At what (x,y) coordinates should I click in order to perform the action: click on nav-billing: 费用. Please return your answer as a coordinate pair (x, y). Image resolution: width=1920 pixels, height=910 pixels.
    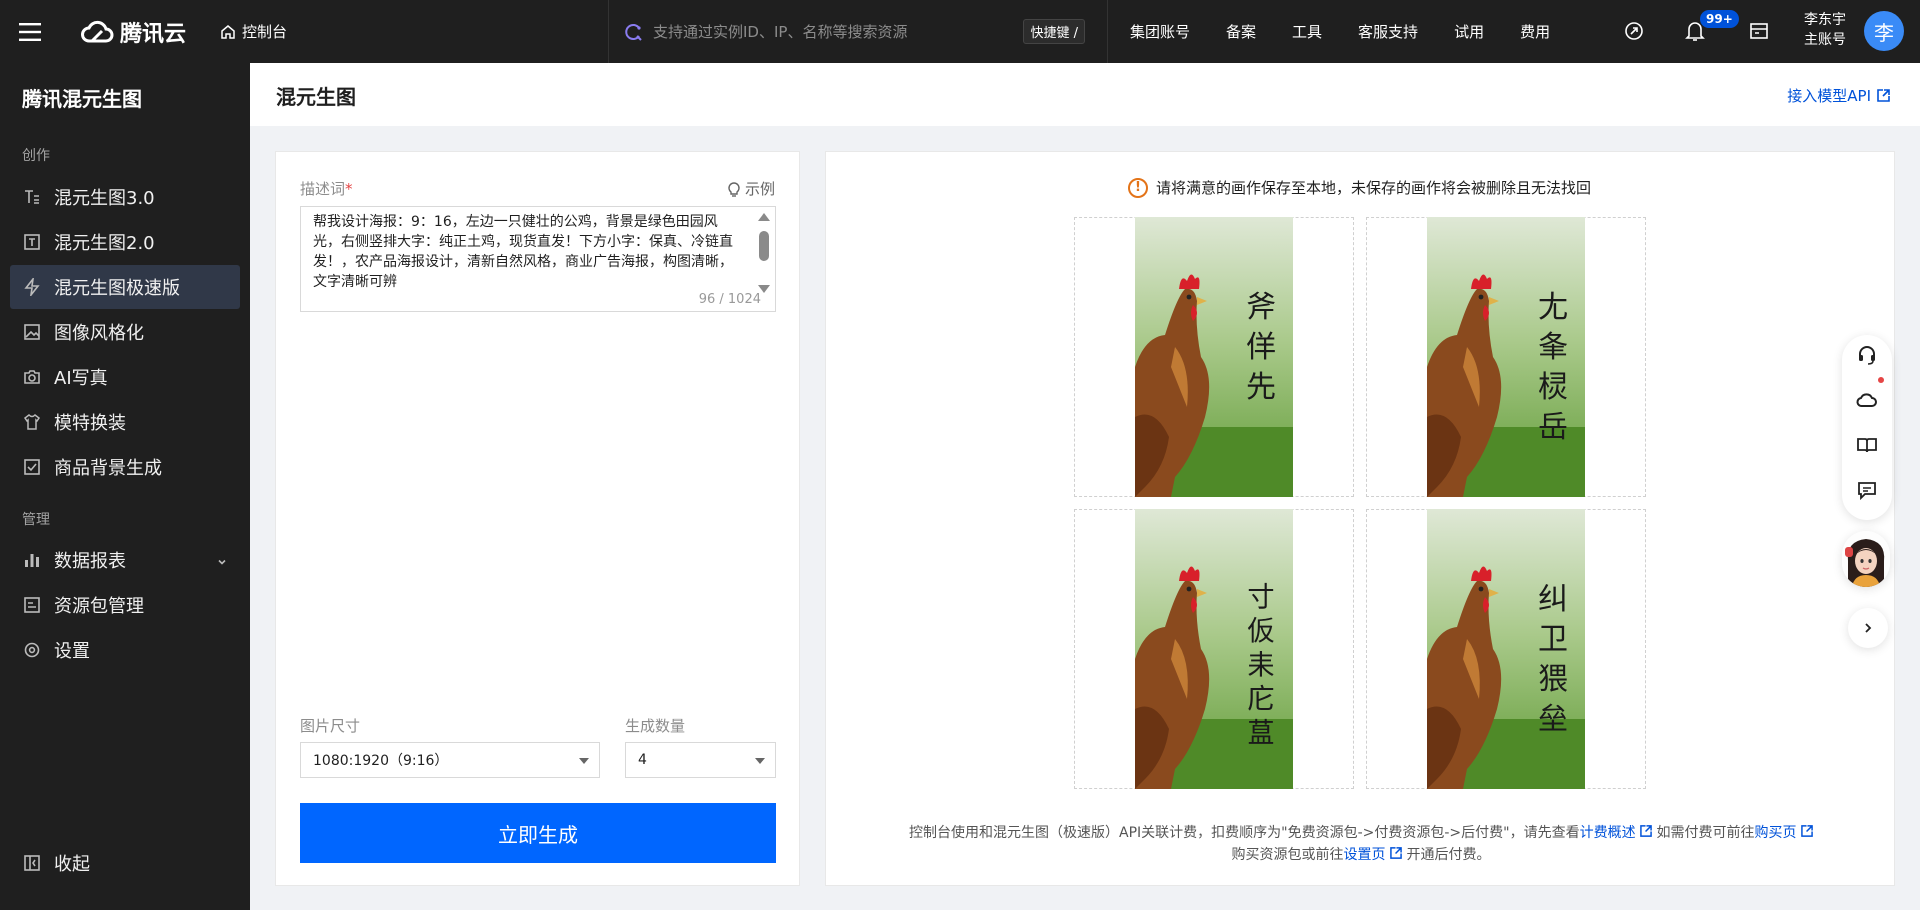
    Looking at the image, I should click on (1535, 31).